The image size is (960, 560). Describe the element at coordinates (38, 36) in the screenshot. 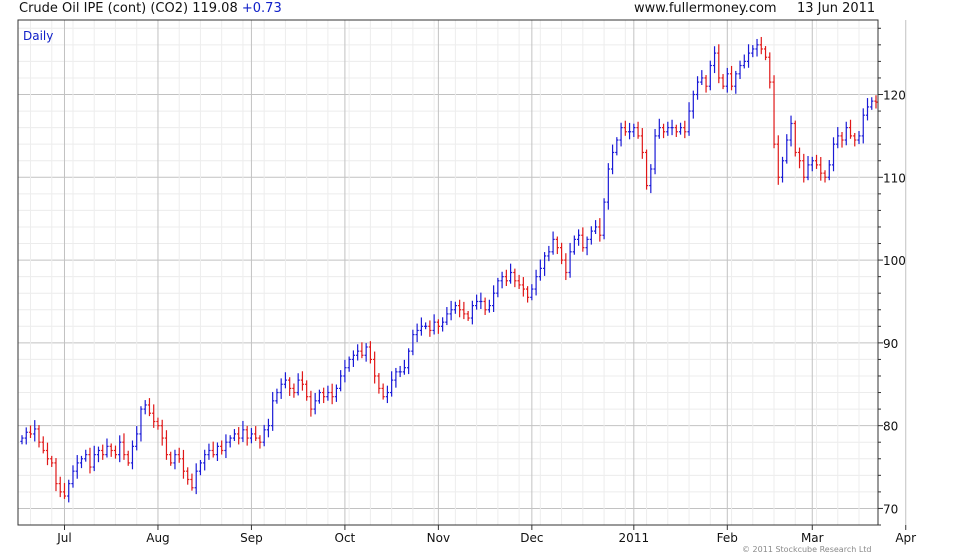

I see `frequency-label: Daily` at that location.